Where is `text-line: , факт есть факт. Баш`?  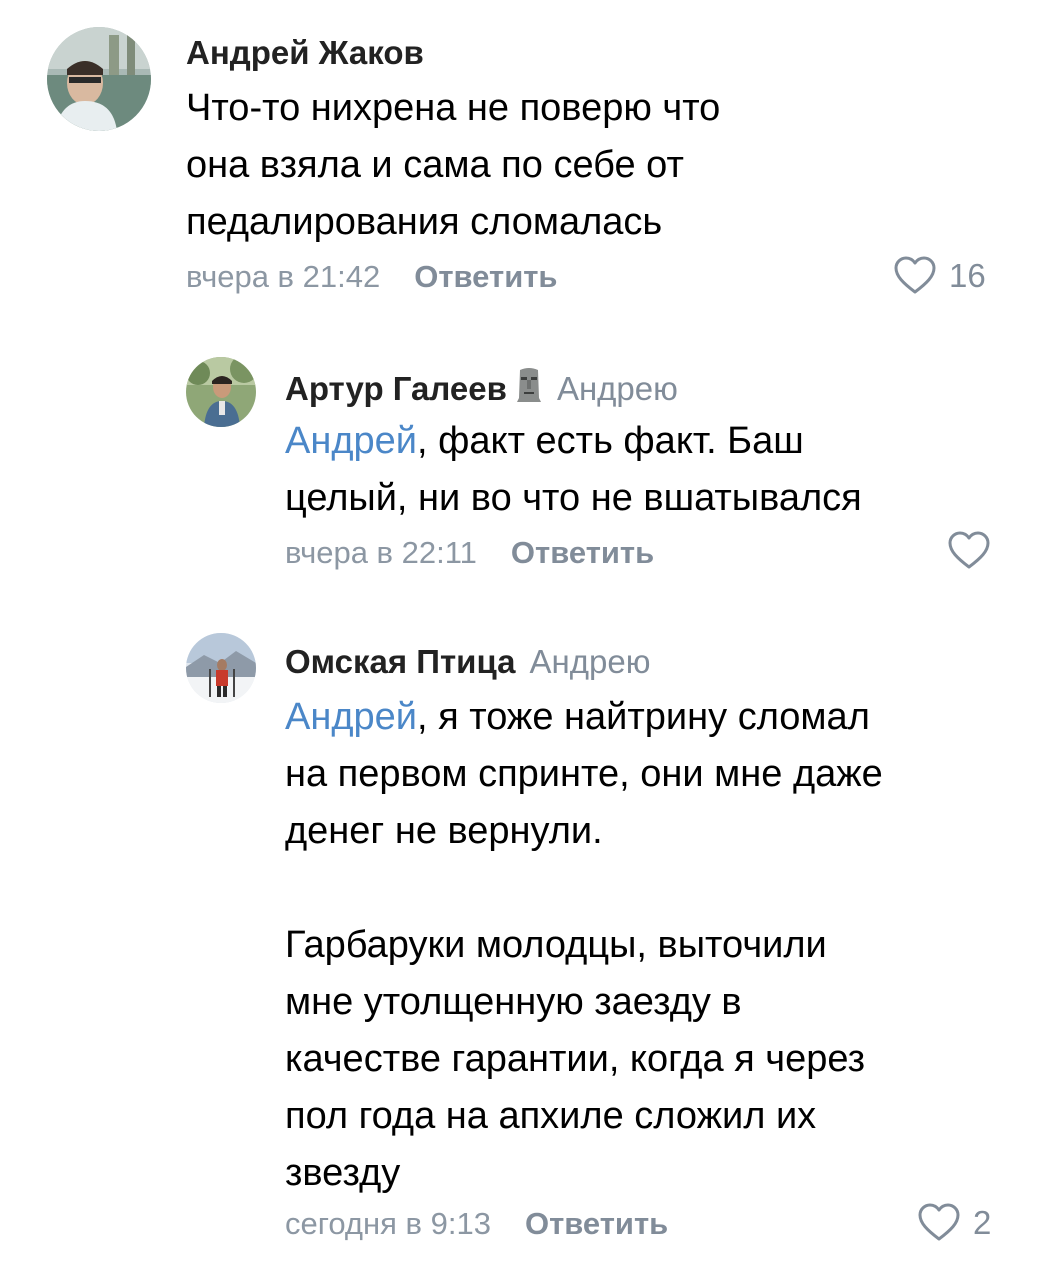
text-line: , факт есть факт. Баш is located at coordinates (610, 441).